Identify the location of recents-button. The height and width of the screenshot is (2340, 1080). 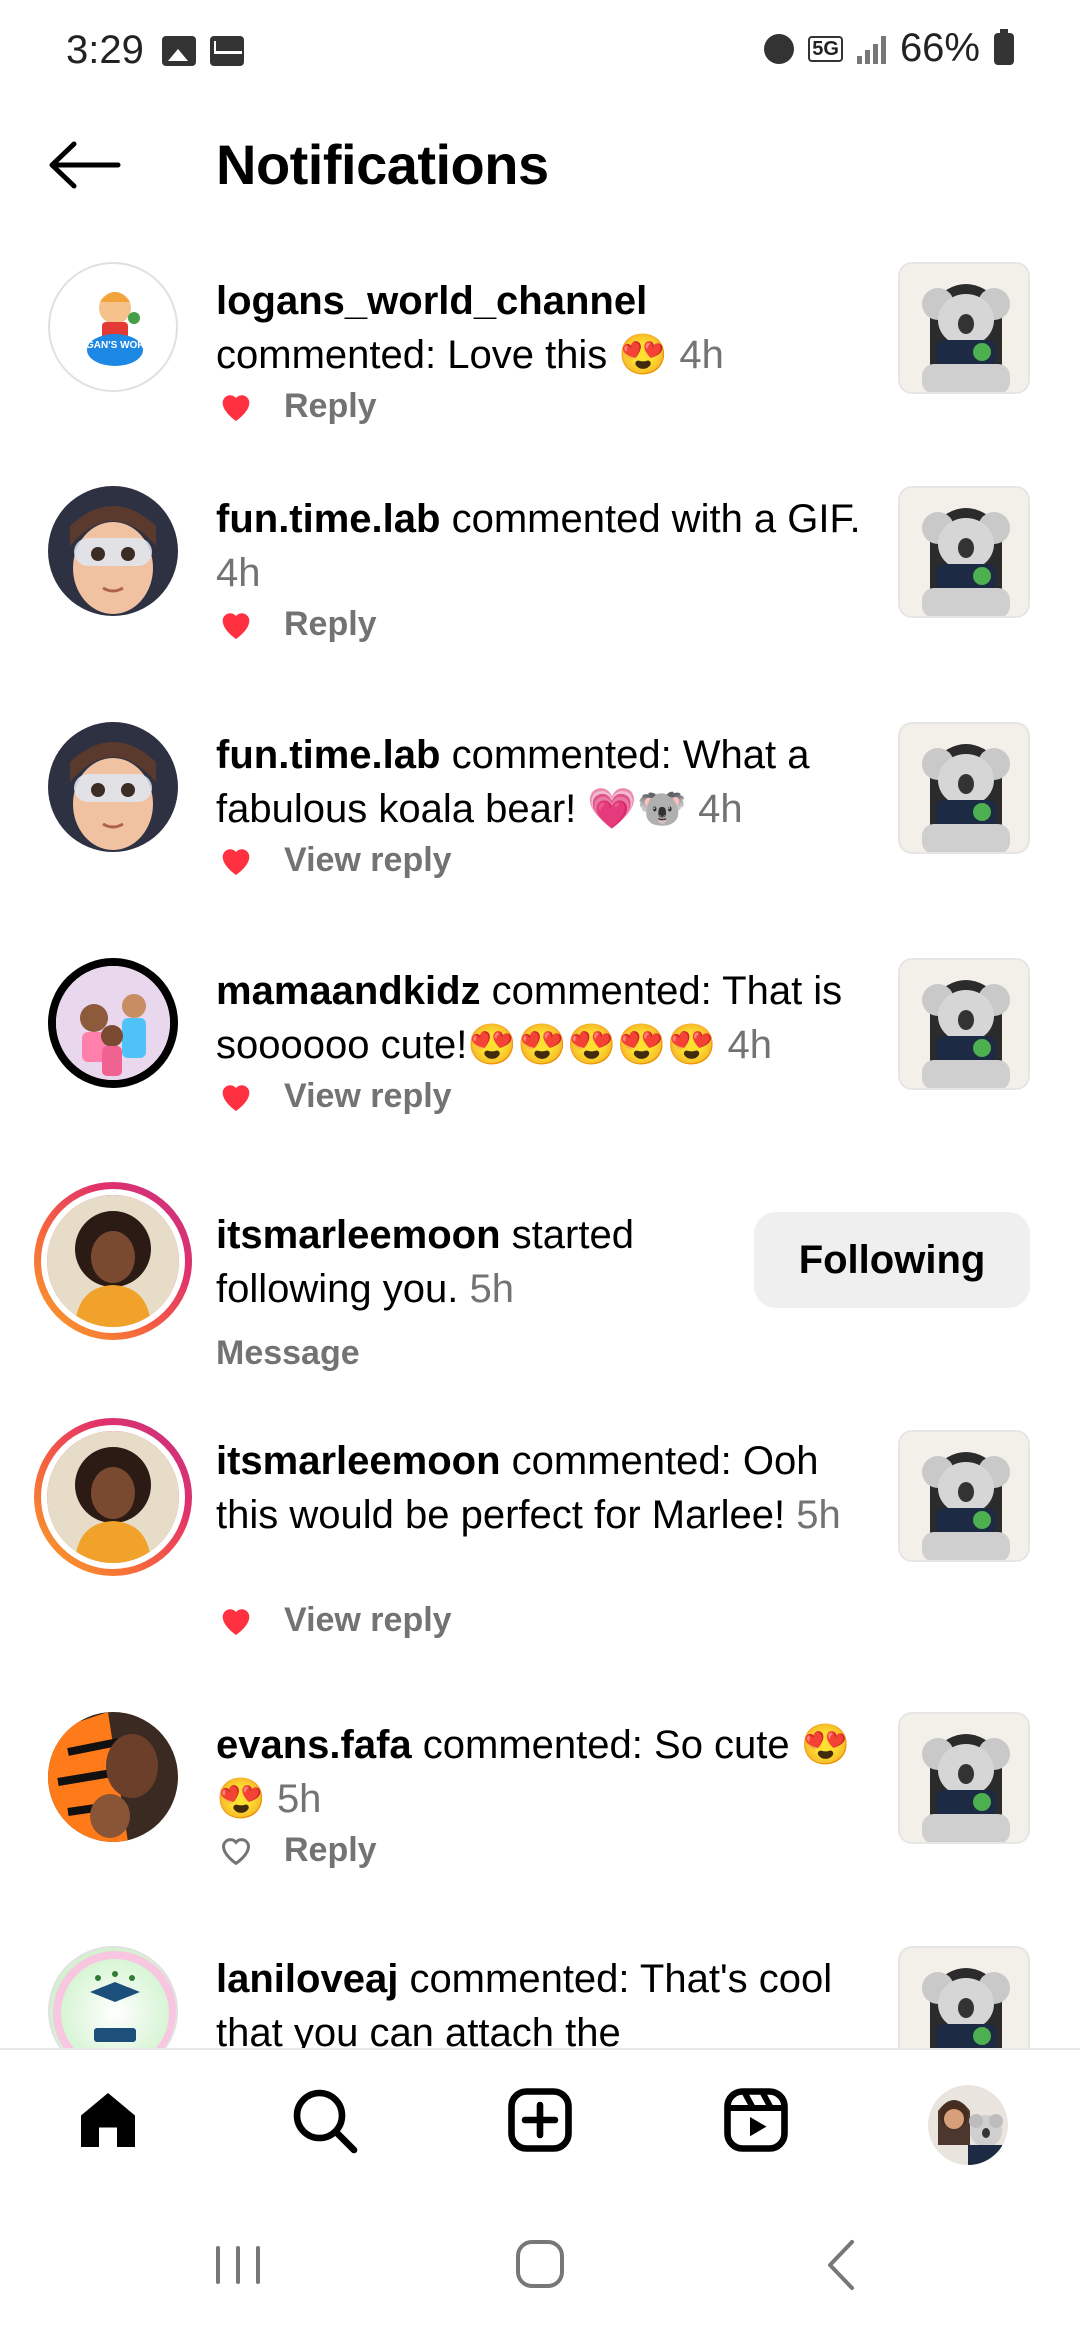
(238, 2265).